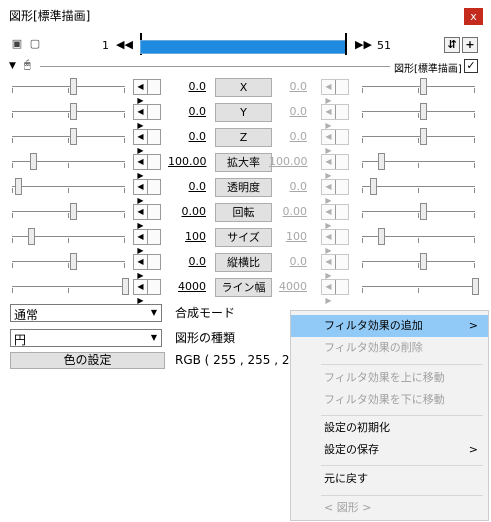  Describe the element at coordinates (215, 66) in the screenshot. I see `object-divider` at that location.